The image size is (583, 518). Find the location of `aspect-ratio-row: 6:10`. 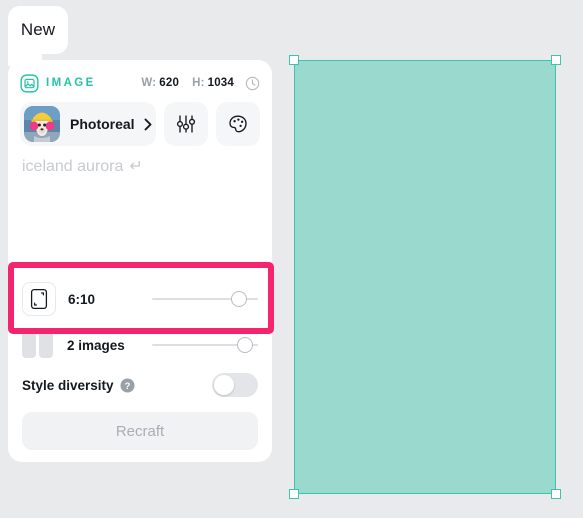

aspect-ratio-row: 6:10 is located at coordinates (140, 299).